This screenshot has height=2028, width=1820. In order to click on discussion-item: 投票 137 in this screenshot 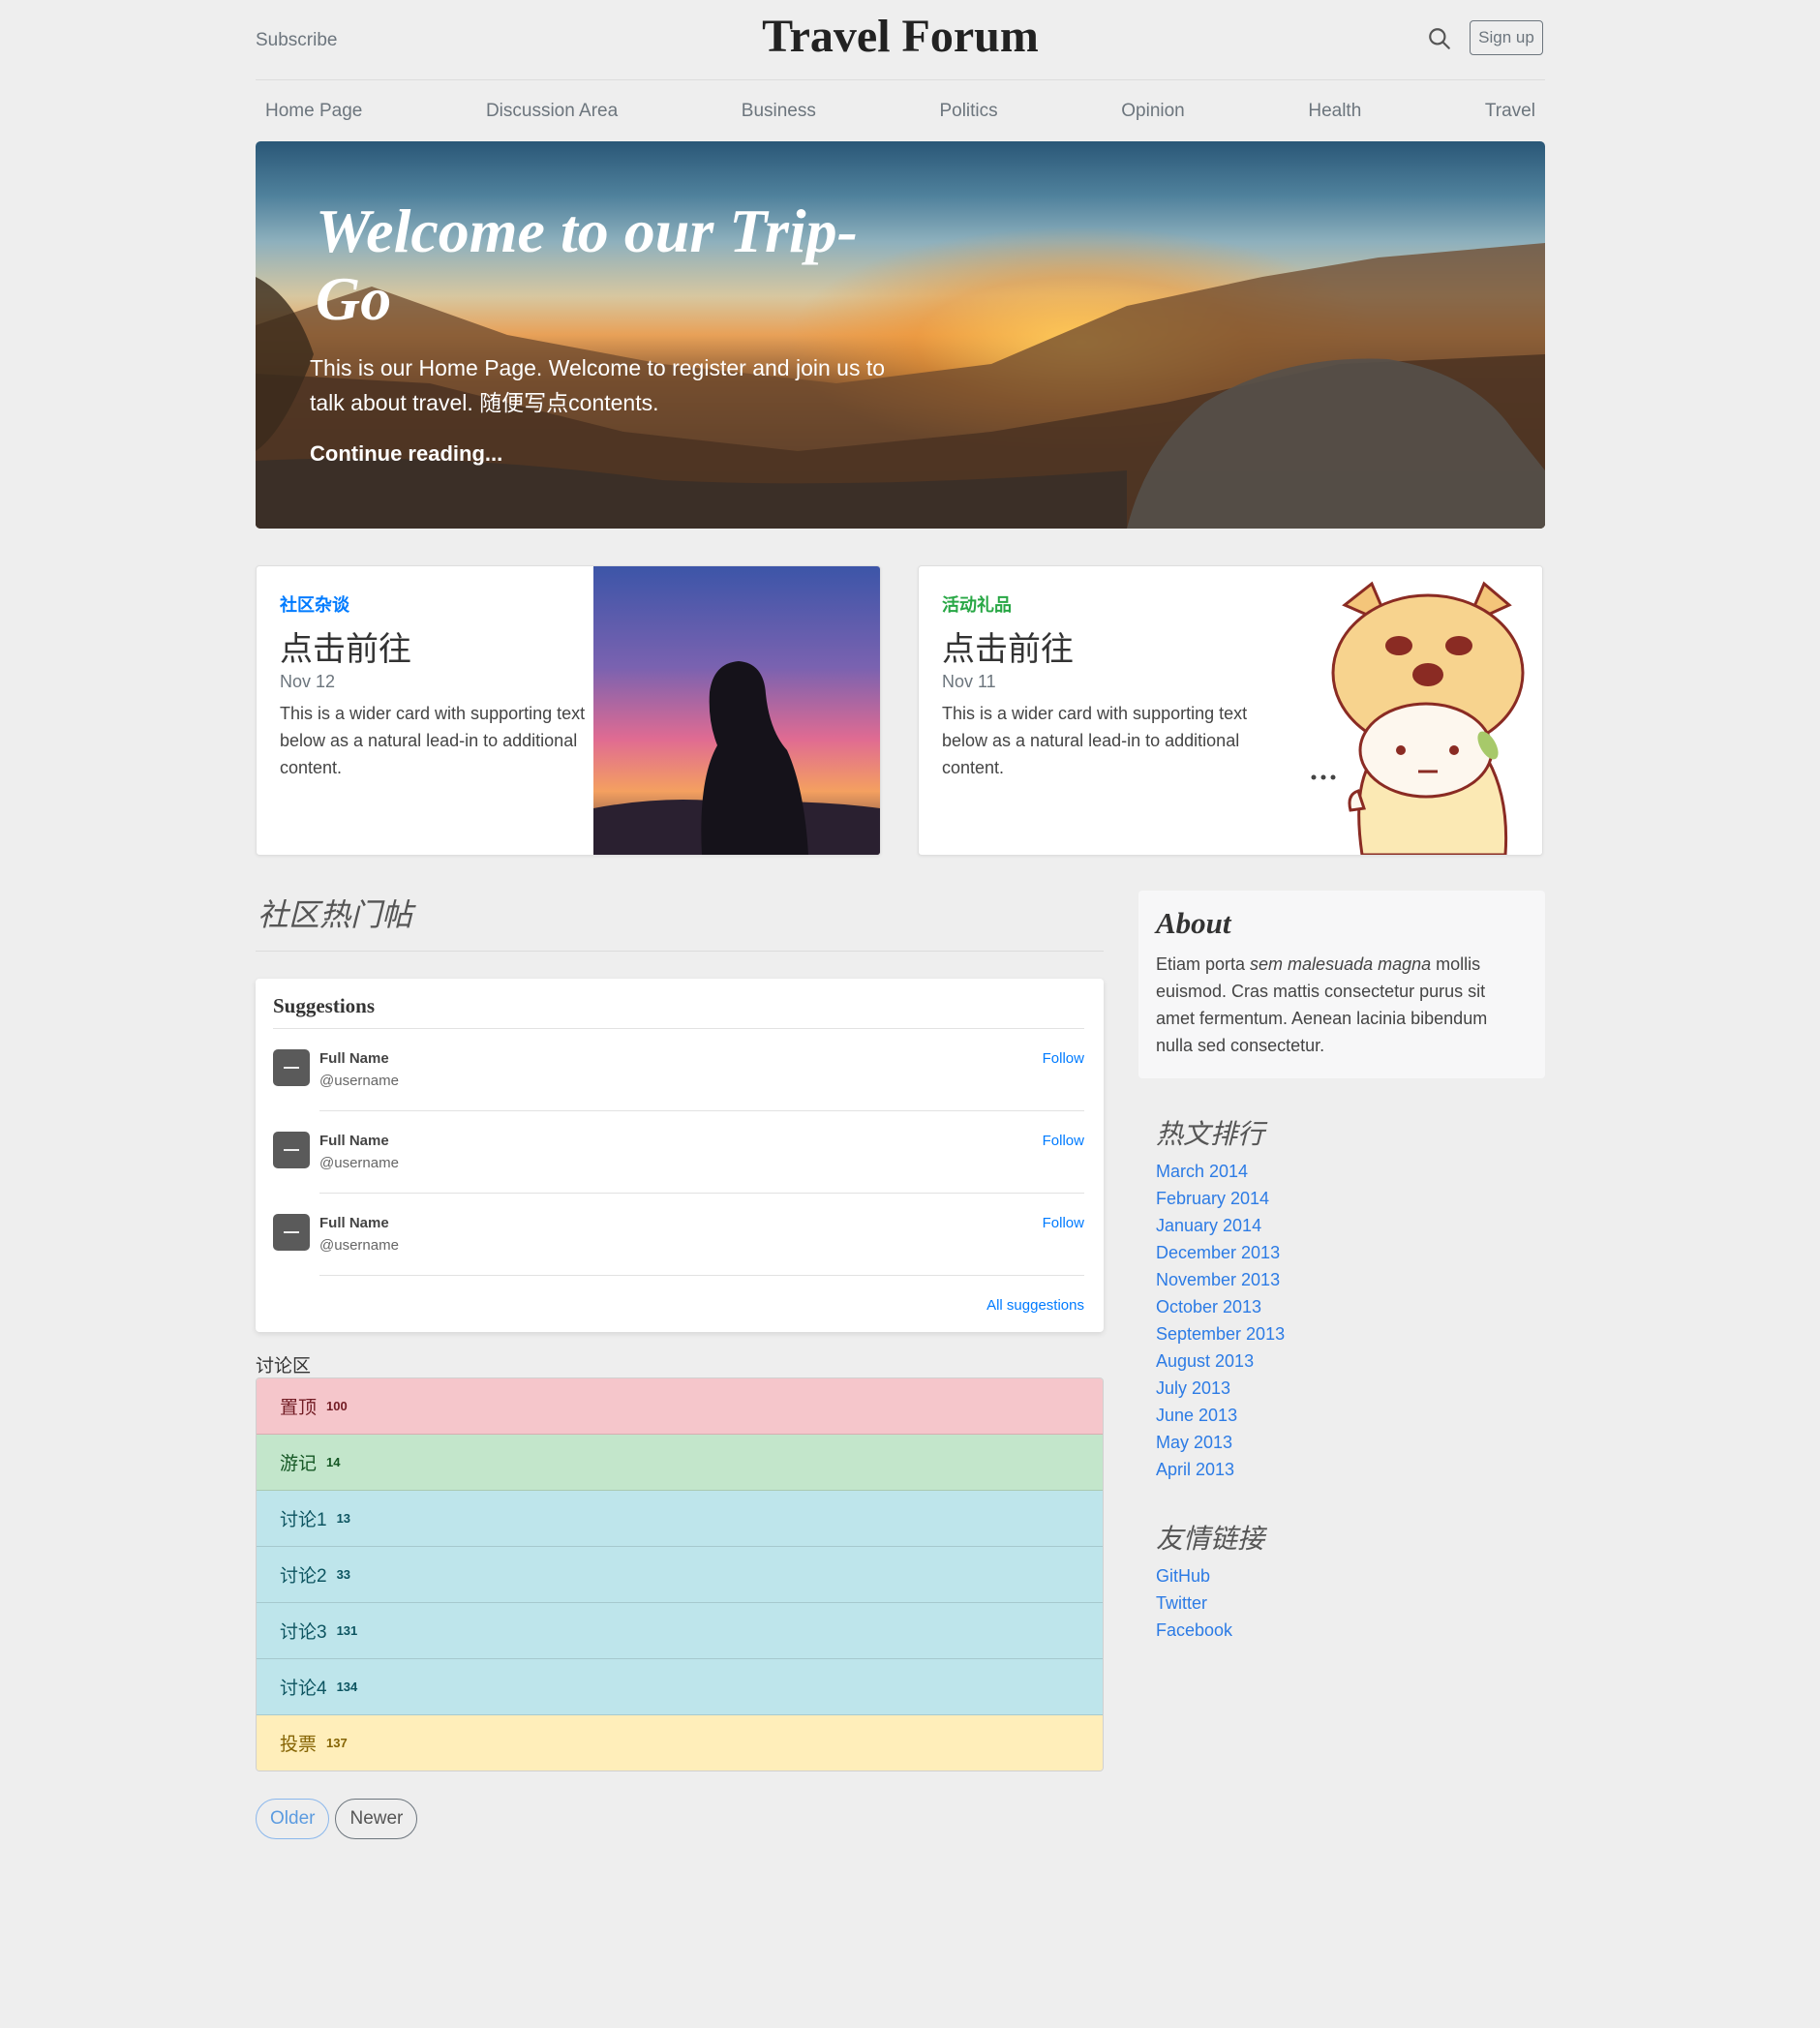, I will do `click(680, 1743)`.